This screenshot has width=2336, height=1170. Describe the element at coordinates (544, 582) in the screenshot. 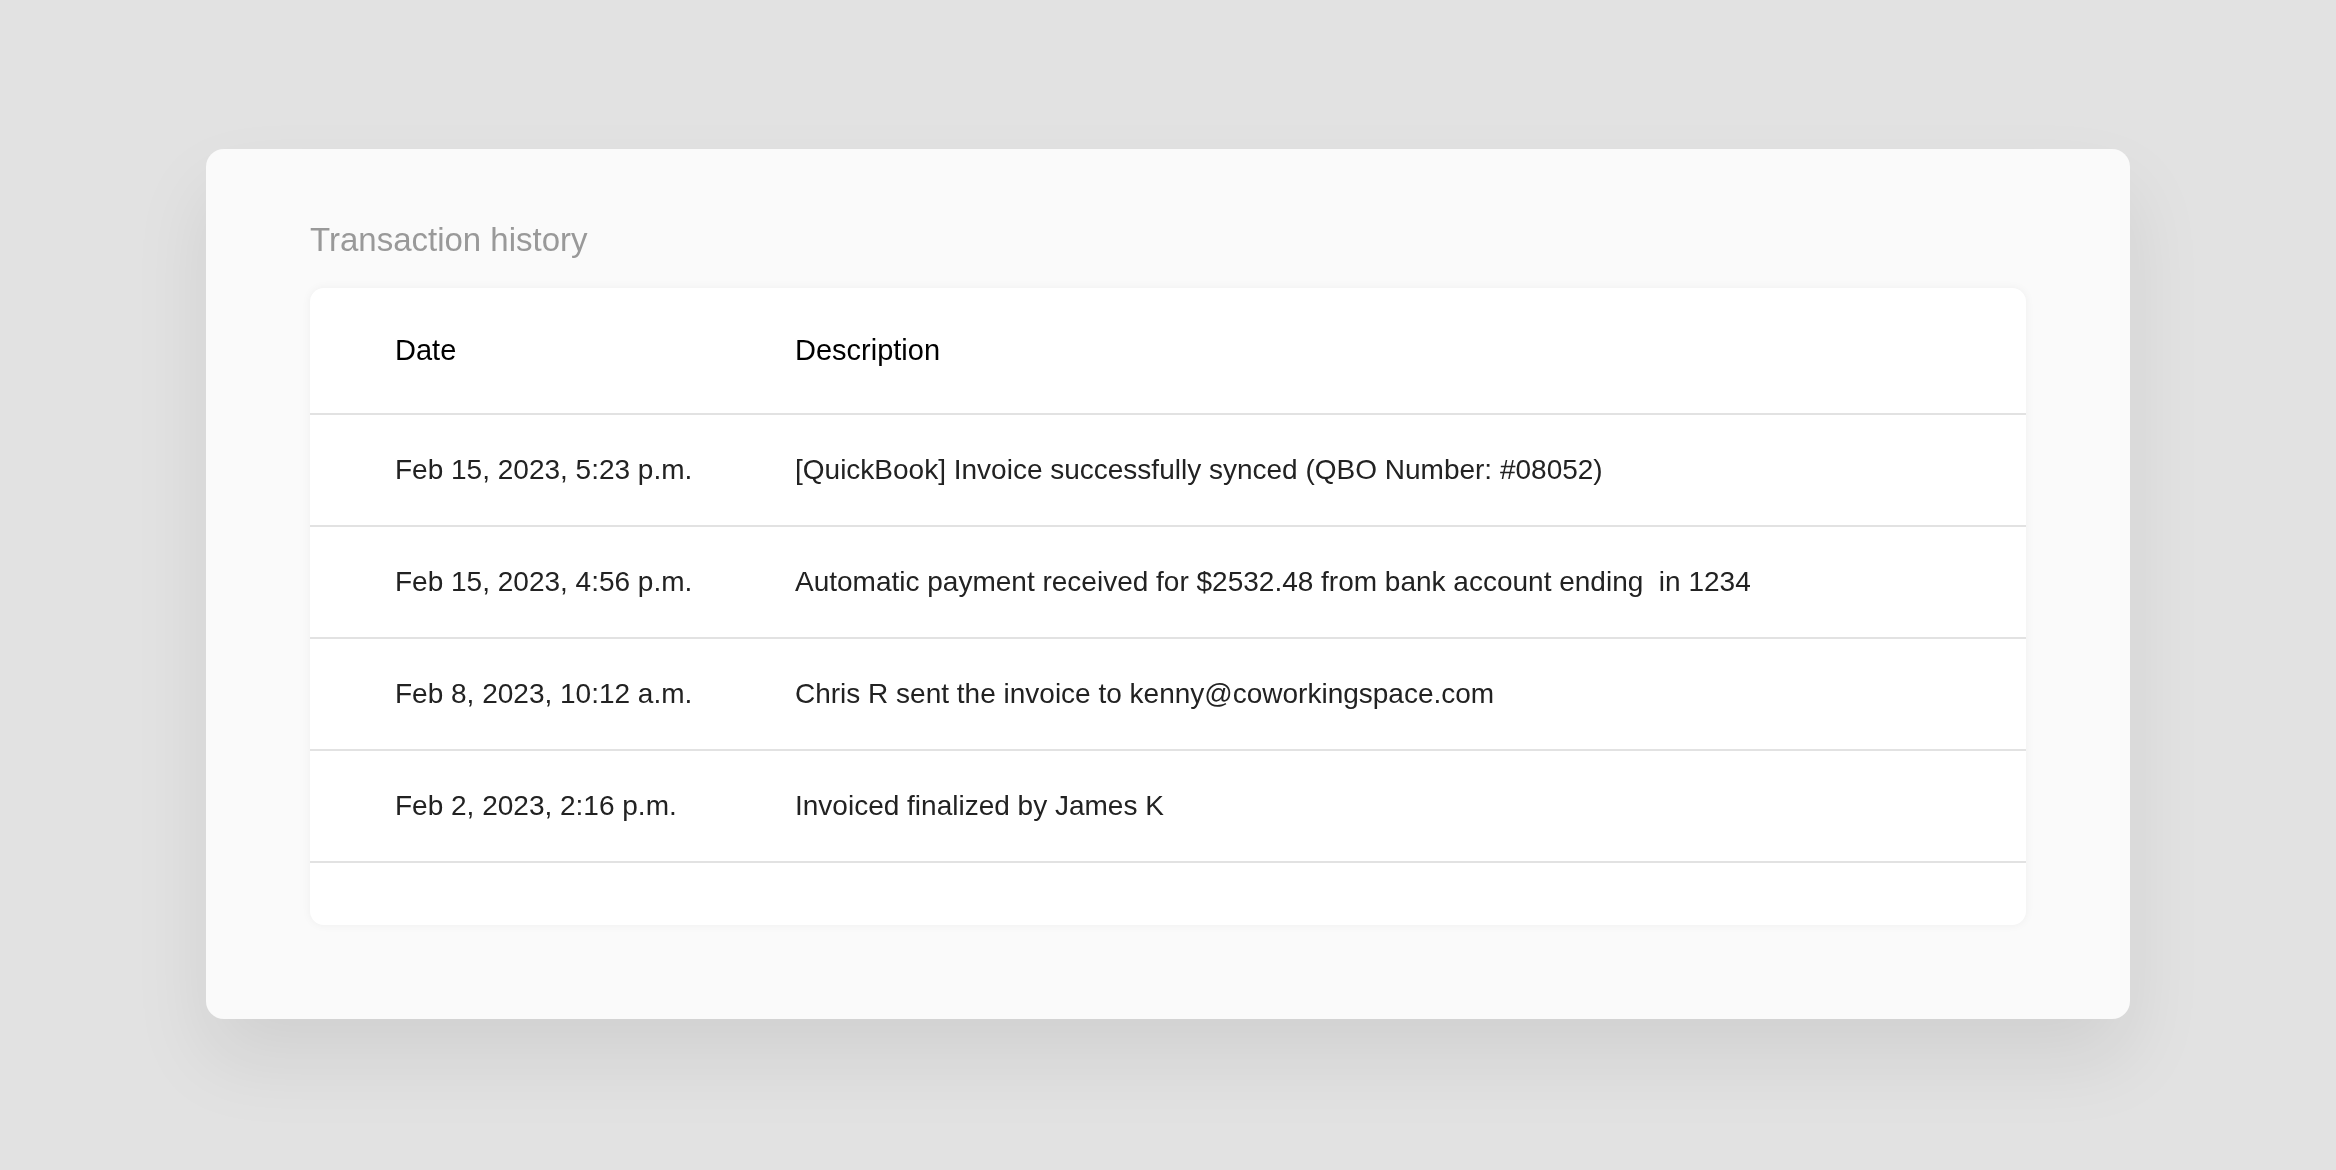

I see `table-cell-text: Feb 15, 2023, 4:56 p.m.` at that location.